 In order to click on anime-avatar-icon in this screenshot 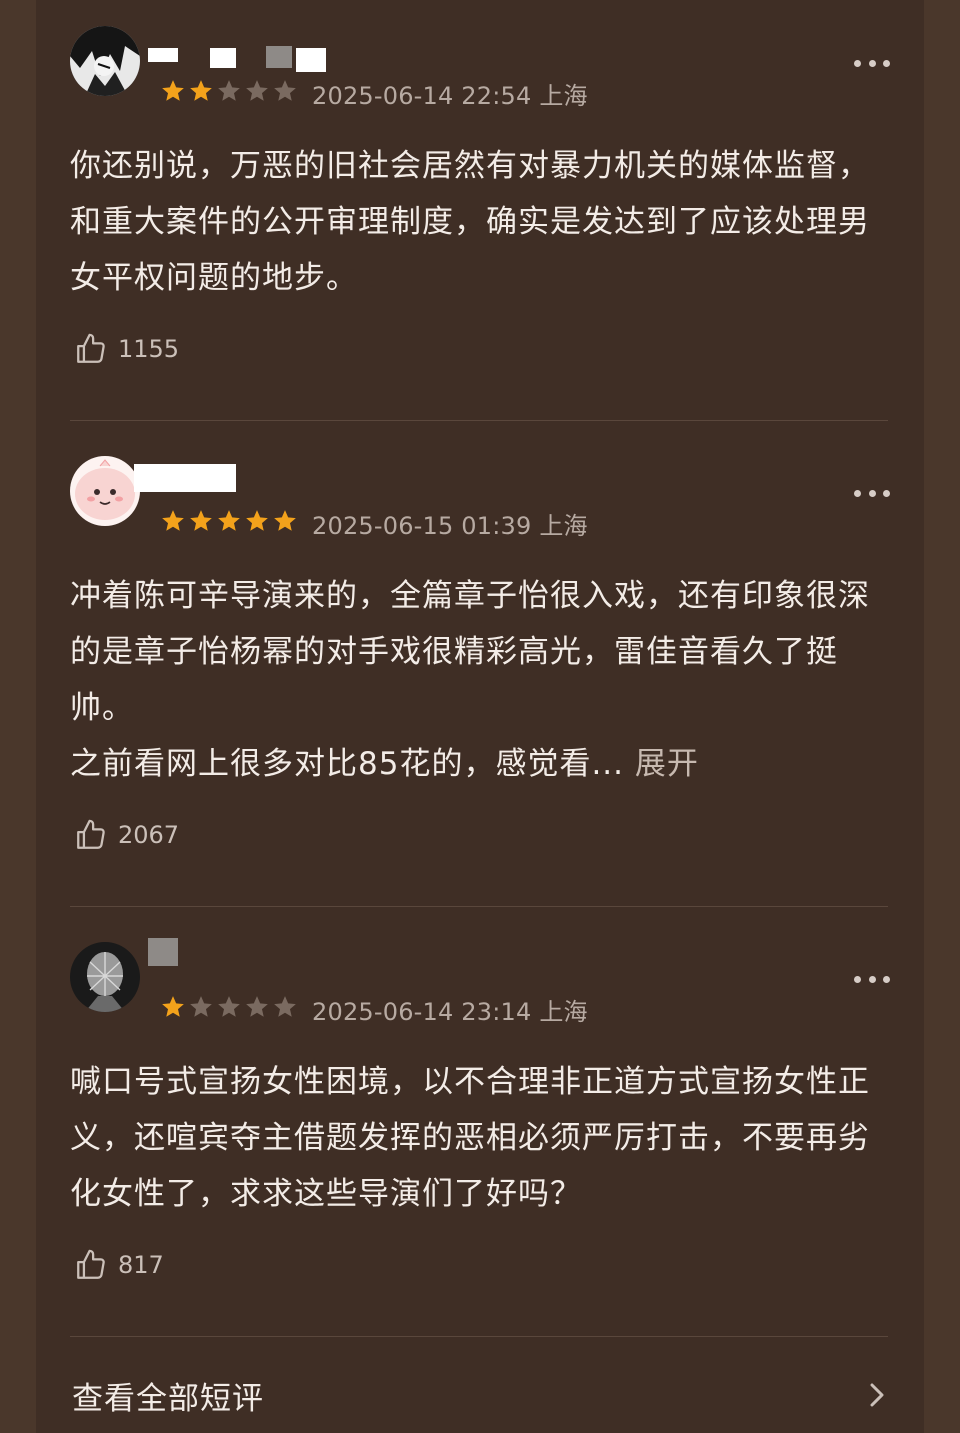, I will do `click(105, 61)`.